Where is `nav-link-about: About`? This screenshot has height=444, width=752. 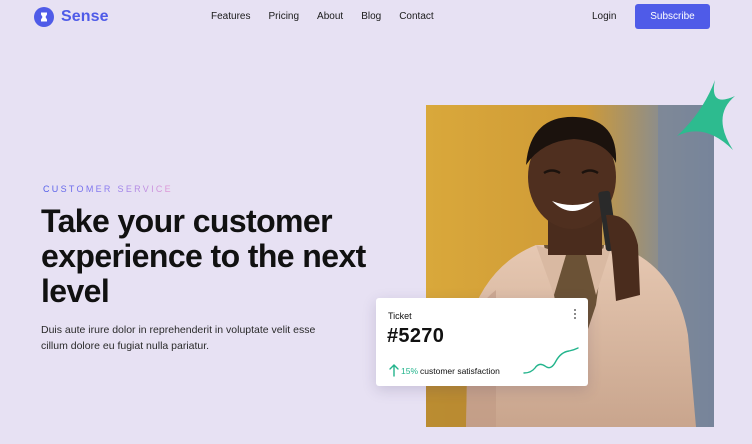 nav-link-about: About is located at coordinates (330, 16).